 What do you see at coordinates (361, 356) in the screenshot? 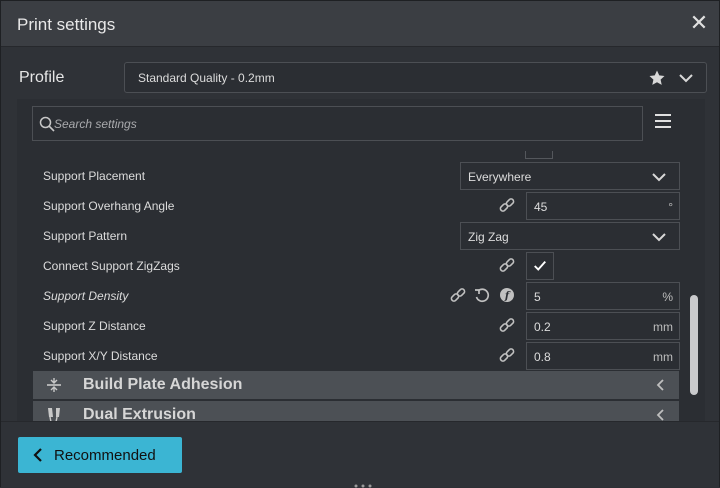
I see `setting-row-support-xy-distance: Support X/Y Distance 0.8 mm` at bounding box center [361, 356].